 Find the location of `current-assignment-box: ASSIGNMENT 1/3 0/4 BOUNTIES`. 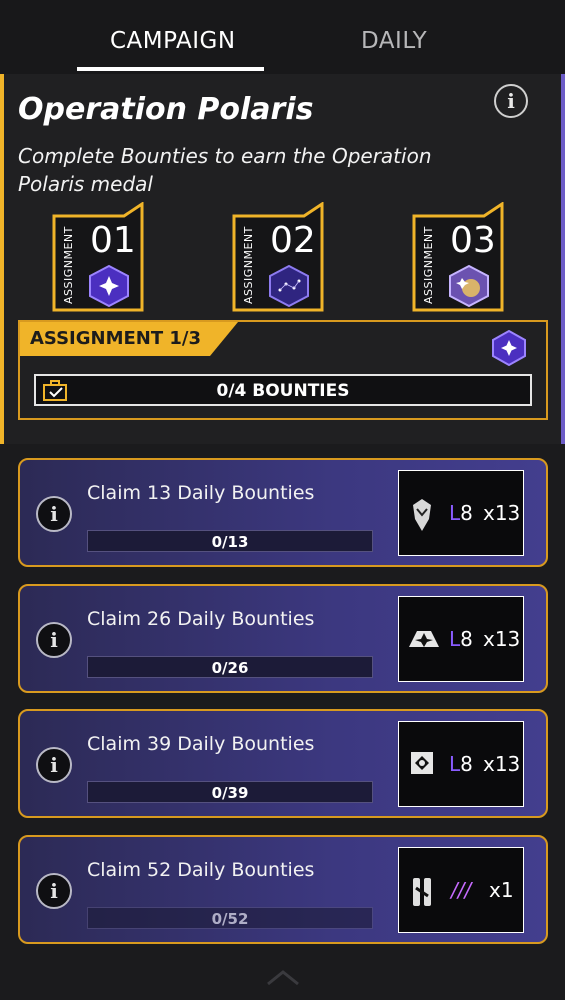

current-assignment-box: ASSIGNMENT 1/3 0/4 BOUNTIES is located at coordinates (283, 370).